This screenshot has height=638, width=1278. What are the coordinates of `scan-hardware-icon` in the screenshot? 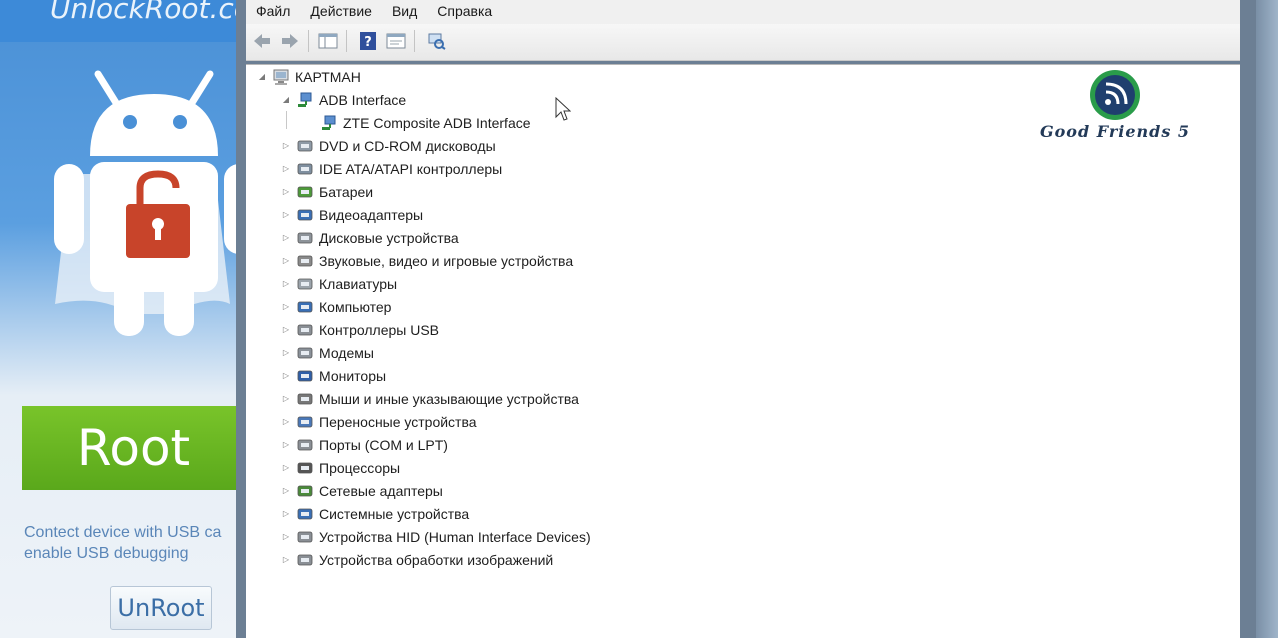 It's located at (436, 41).